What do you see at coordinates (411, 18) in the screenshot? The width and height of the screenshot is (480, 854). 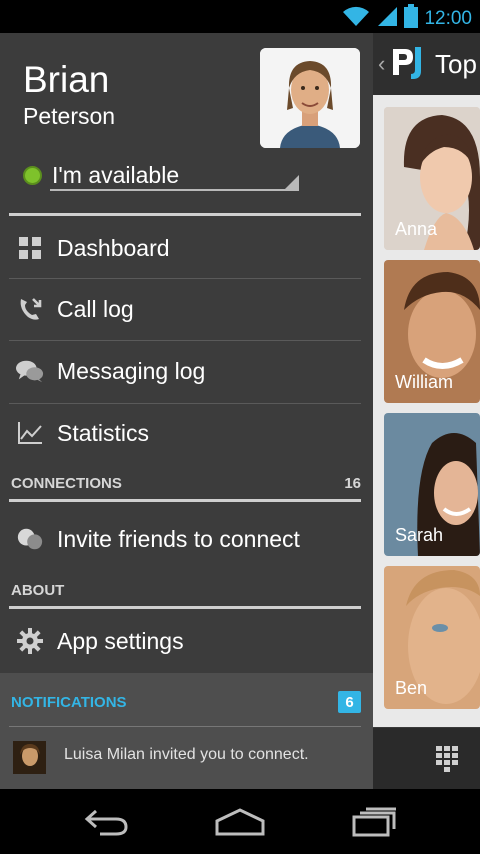 I see `battery-icon` at bounding box center [411, 18].